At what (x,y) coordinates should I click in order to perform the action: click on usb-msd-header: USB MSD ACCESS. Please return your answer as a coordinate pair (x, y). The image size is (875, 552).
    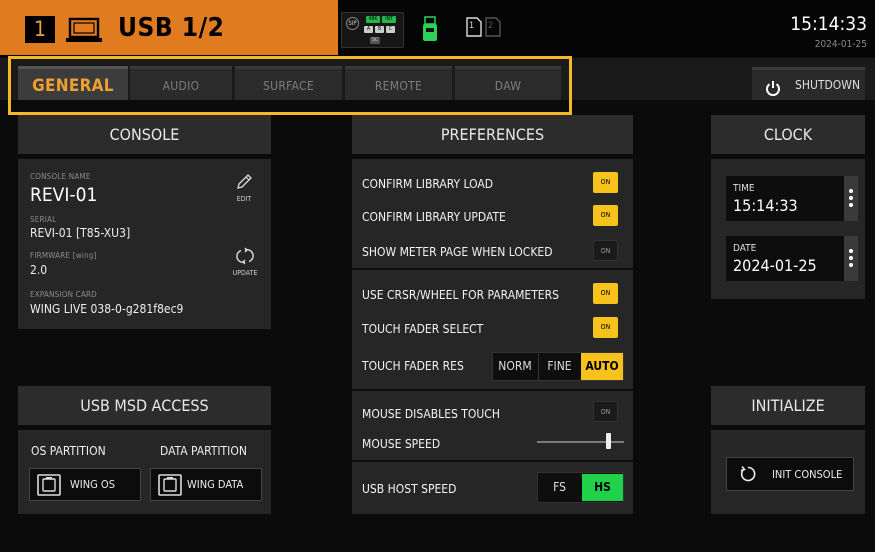
    Looking at the image, I should click on (144, 405).